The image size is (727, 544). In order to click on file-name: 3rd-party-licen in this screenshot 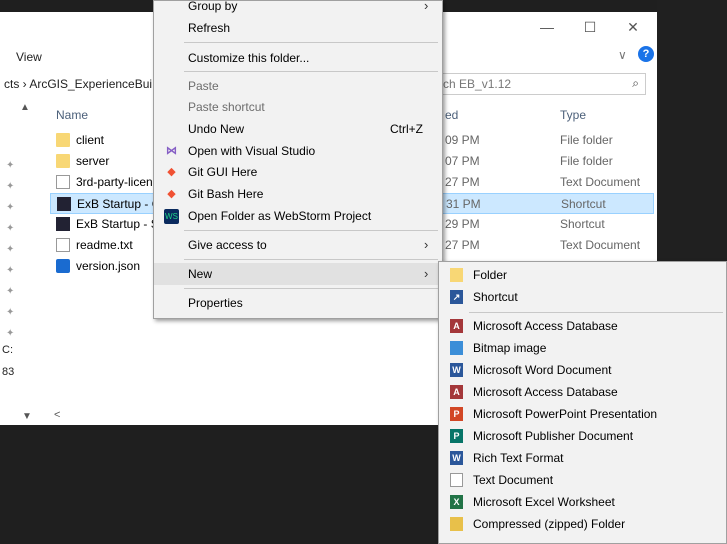, I will do `click(114, 182)`.